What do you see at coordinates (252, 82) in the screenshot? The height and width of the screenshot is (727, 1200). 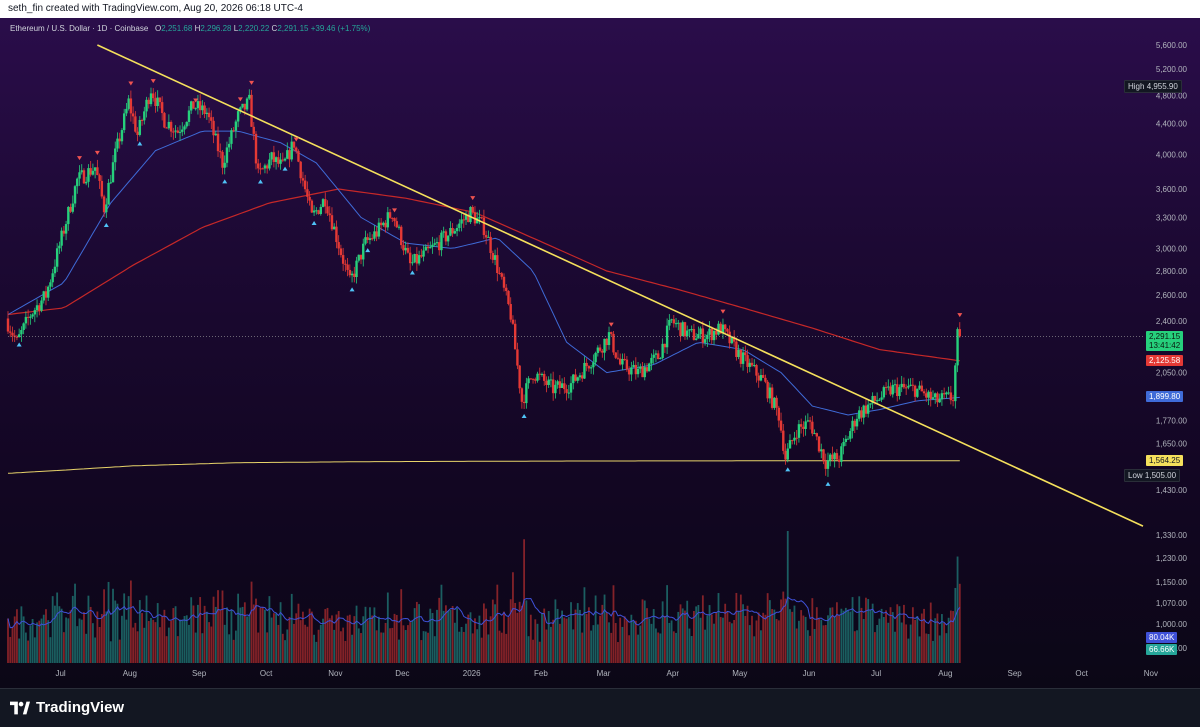 I see `swing-high-marker` at bounding box center [252, 82].